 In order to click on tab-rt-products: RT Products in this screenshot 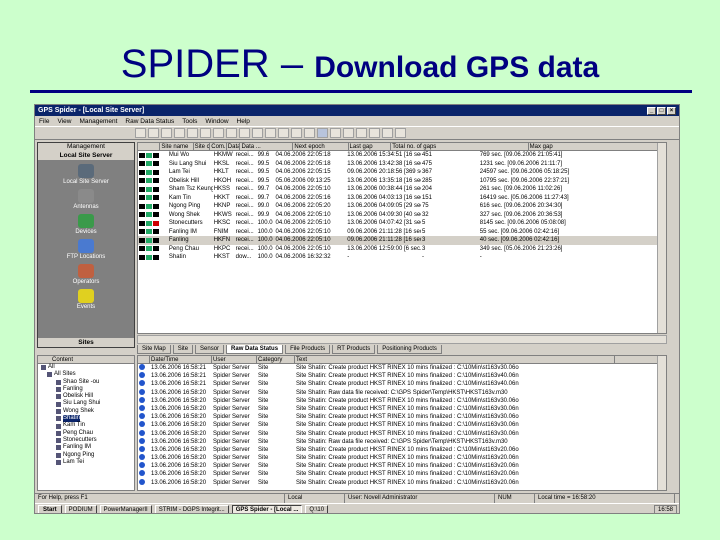, I will do `click(354, 349)`.